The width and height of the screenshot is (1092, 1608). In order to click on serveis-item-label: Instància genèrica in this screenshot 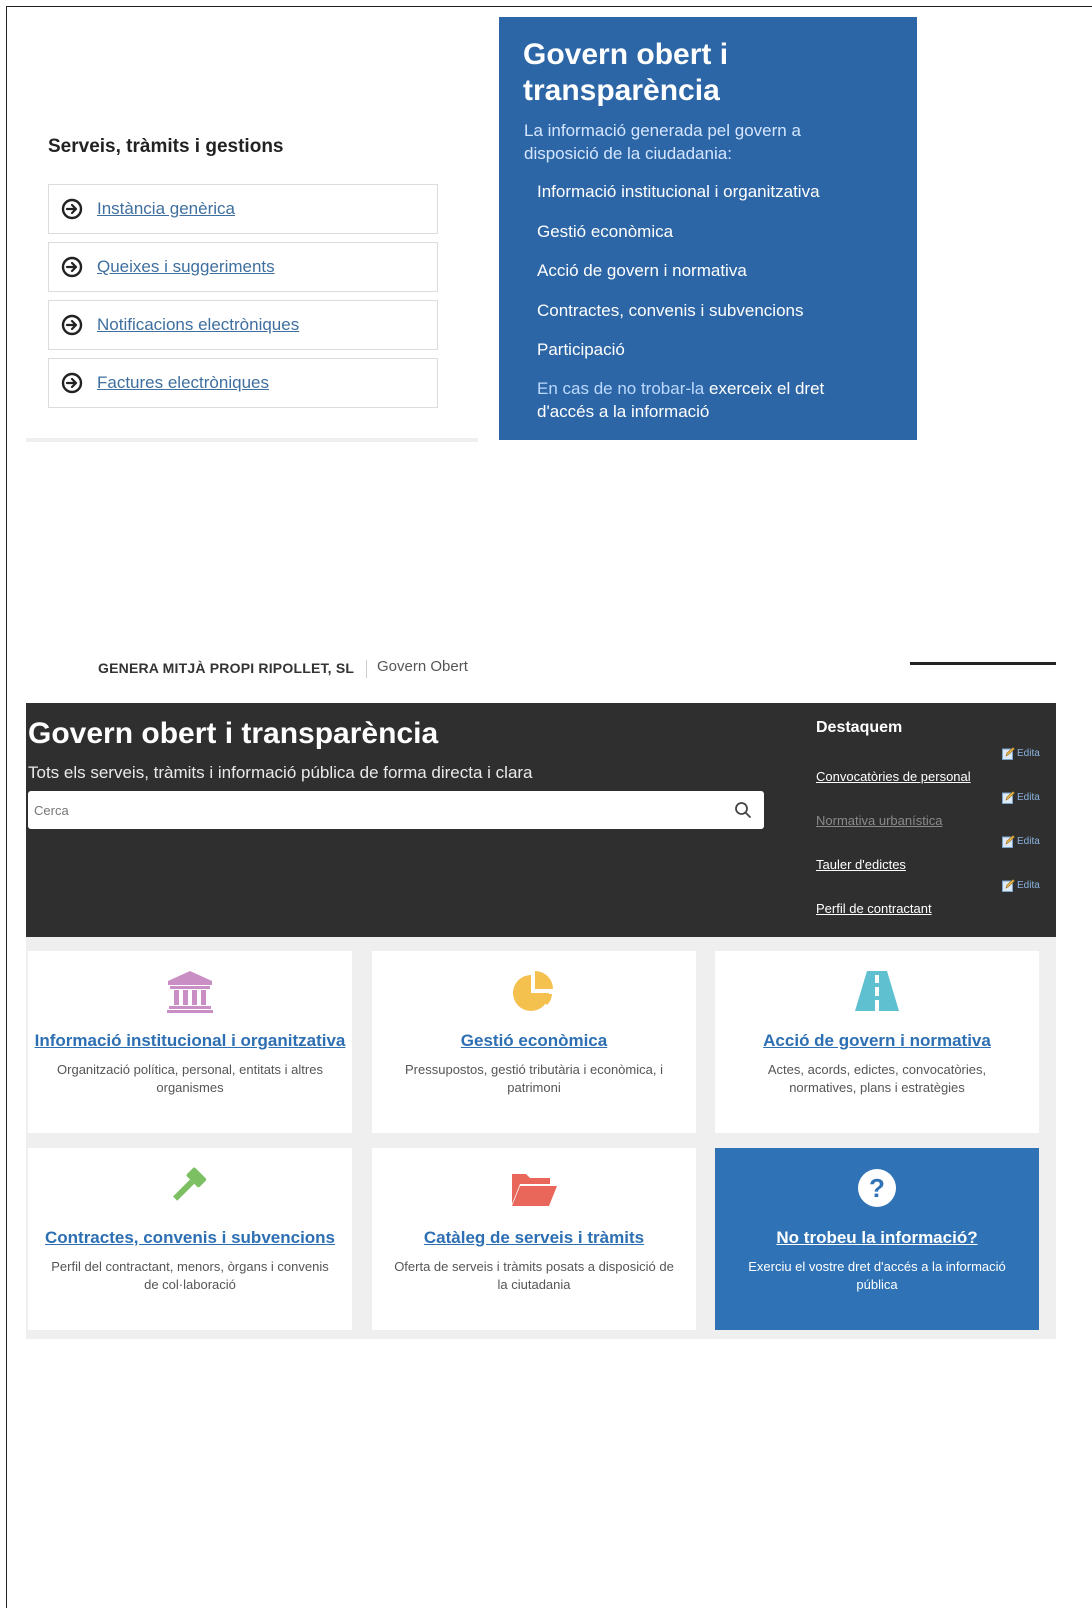, I will do `click(166, 209)`.